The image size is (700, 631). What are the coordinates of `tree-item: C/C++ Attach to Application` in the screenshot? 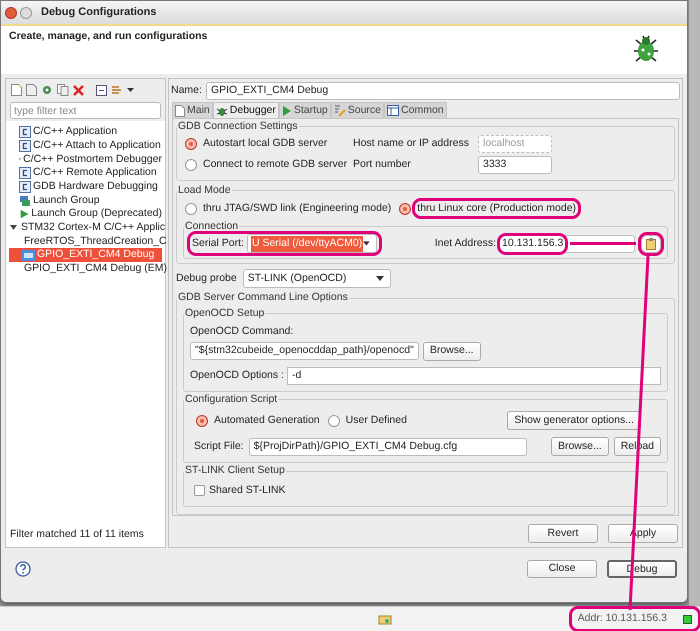 It's located at (85, 145).